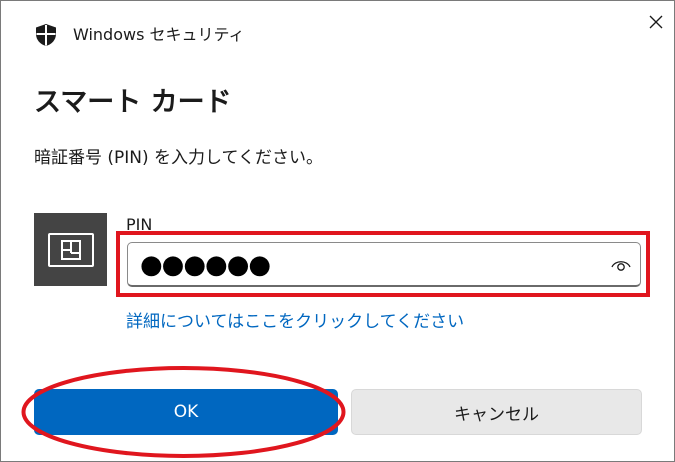 The height and width of the screenshot is (462, 675). Describe the element at coordinates (133, 102) in the screenshot. I see `dialog-heading: スマート カード` at that location.